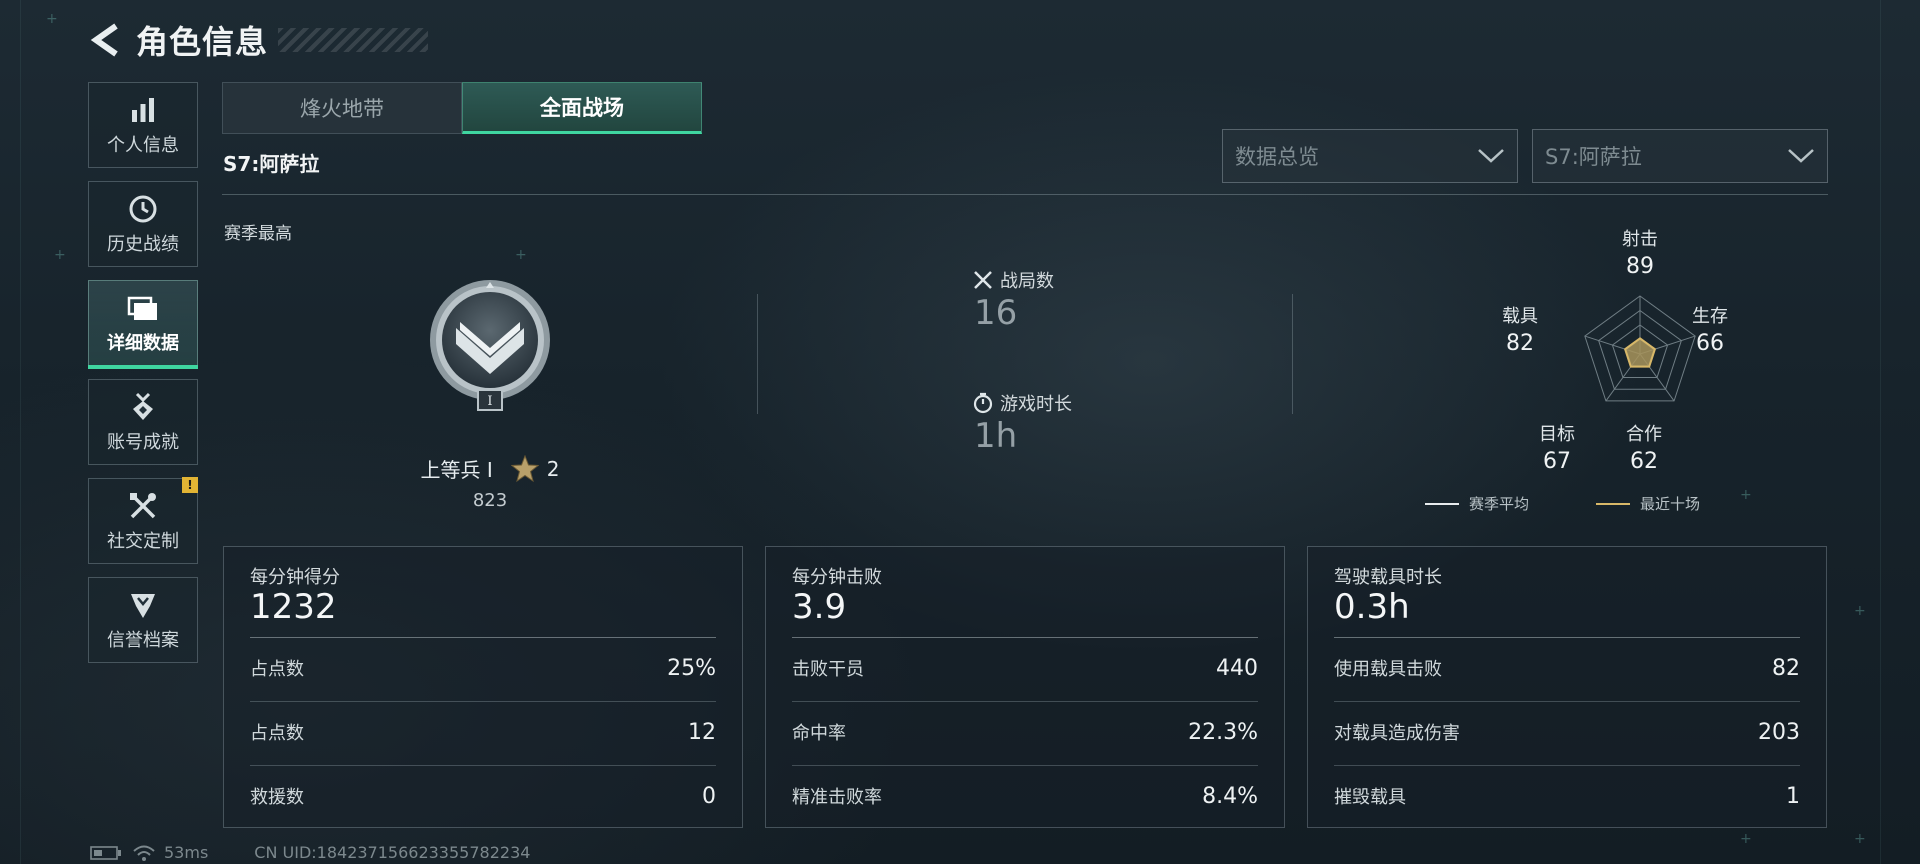 This screenshot has height=864, width=1920. What do you see at coordinates (1880, 432) in the screenshot?
I see `bg-grid-line` at bounding box center [1880, 432].